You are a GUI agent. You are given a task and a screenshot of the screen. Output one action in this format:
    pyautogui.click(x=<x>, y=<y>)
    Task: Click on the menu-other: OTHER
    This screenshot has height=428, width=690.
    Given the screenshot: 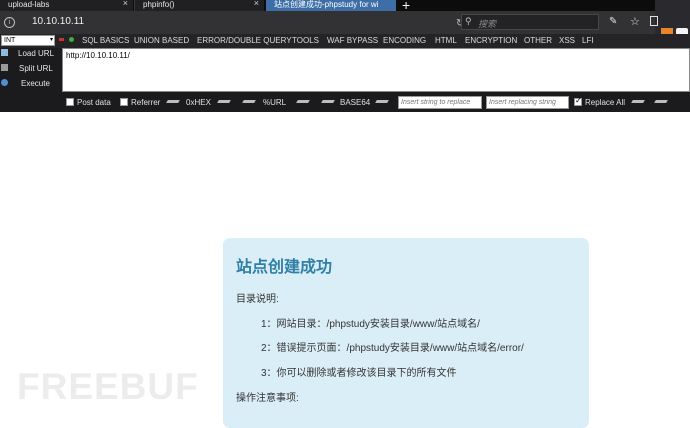 What is the action you would take?
    pyautogui.click(x=538, y=40)
    